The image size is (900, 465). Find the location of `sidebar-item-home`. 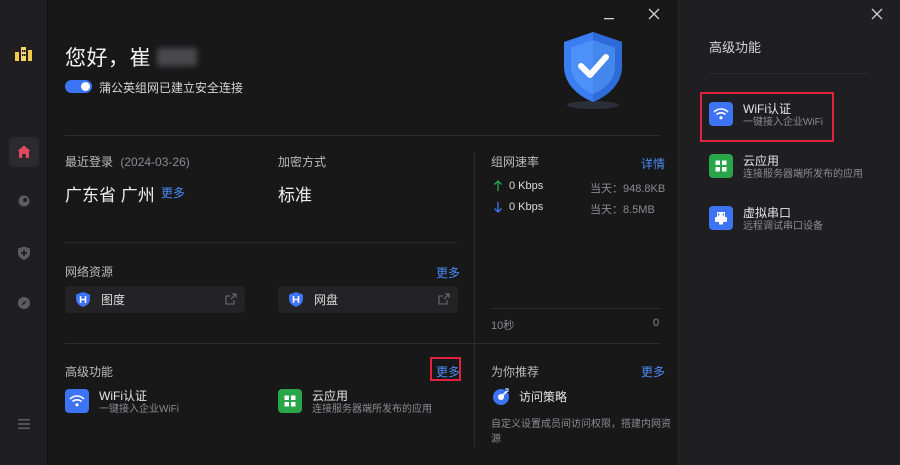

sidebar-item-home is located at coordinates (24, 152).